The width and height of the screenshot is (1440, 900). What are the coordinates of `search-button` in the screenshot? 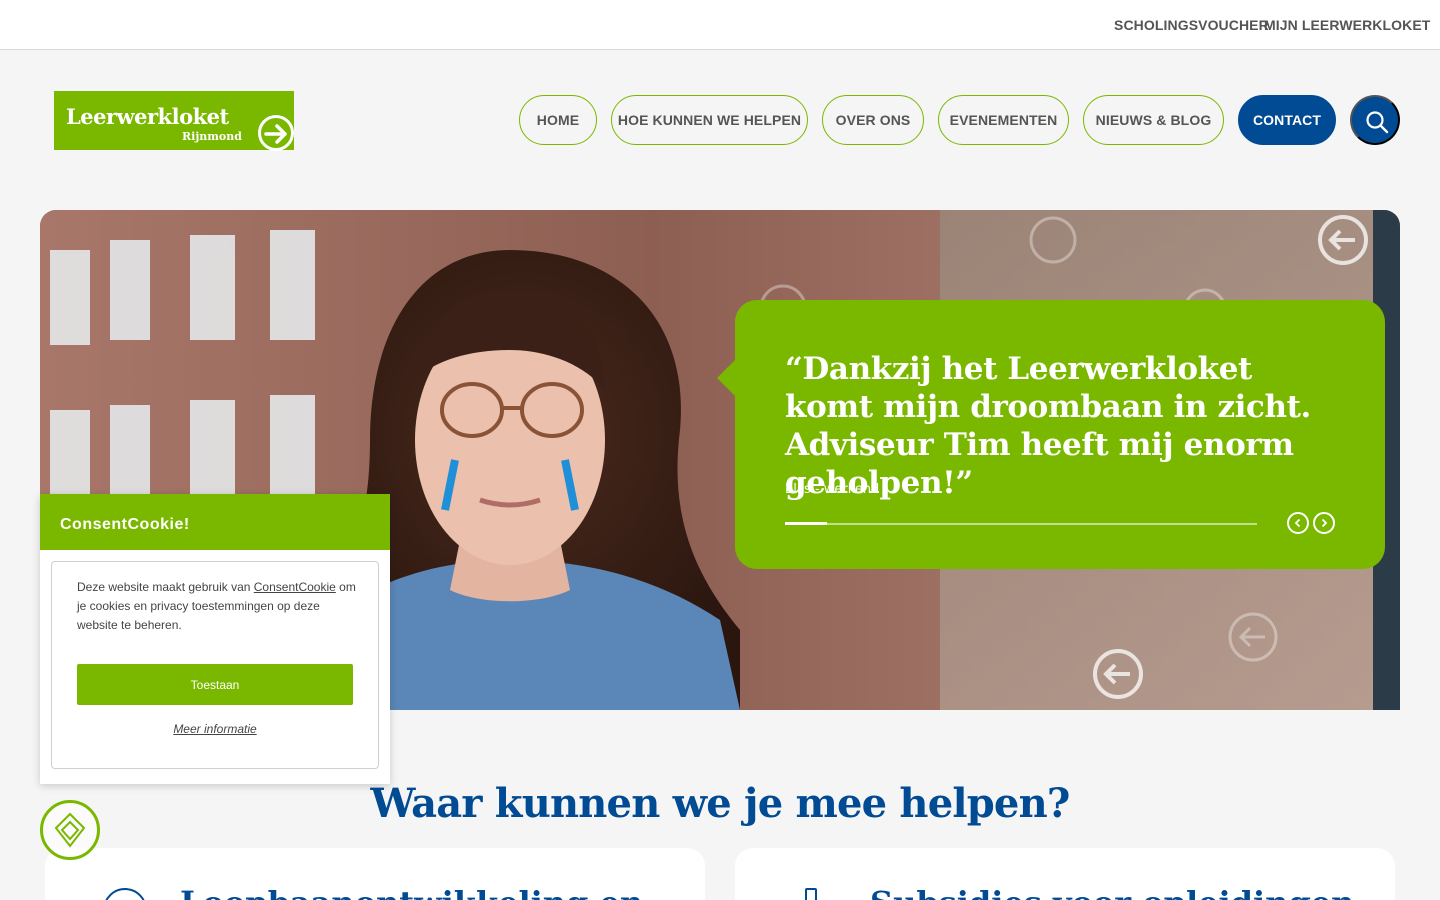 It's located at (1375, 120).